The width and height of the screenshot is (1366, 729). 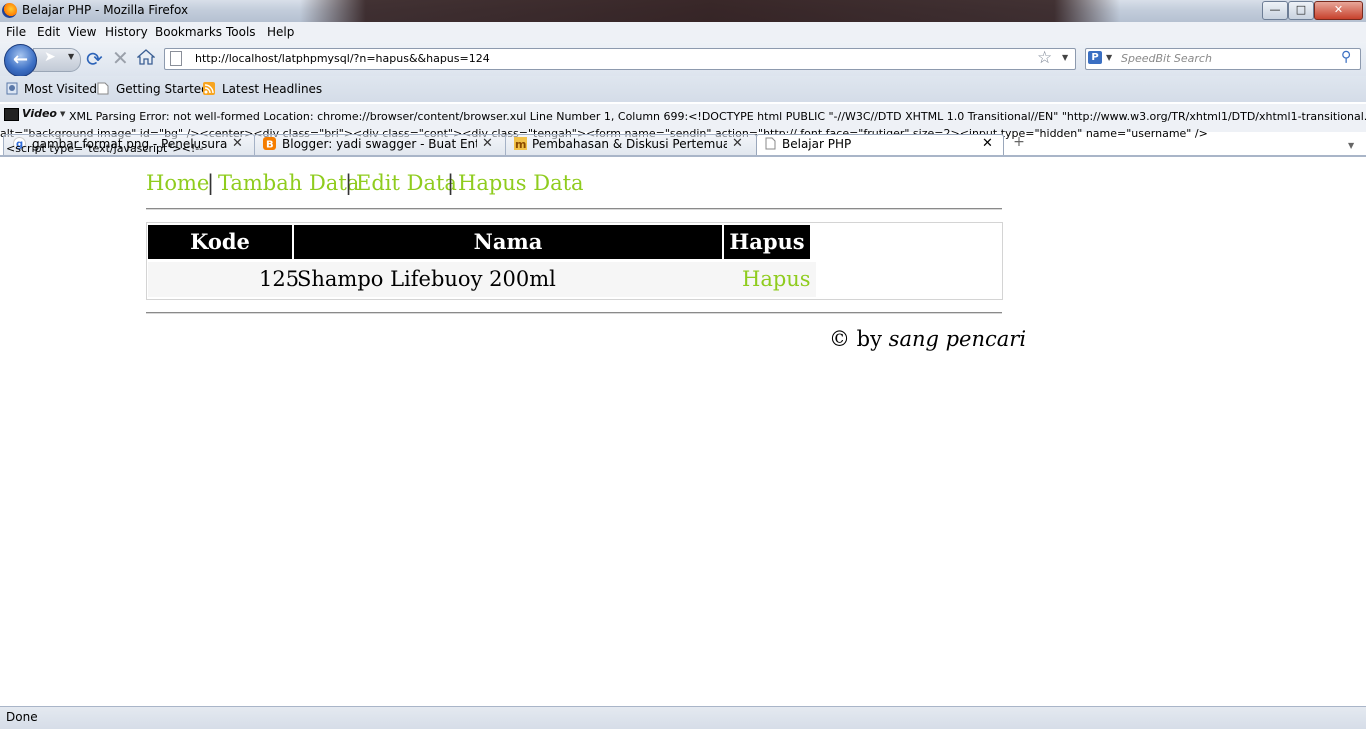 What do you see at coordinates (48, 32) in the screenshot?
I see `menu-edit: Edit` at bounding box center [48, 32].